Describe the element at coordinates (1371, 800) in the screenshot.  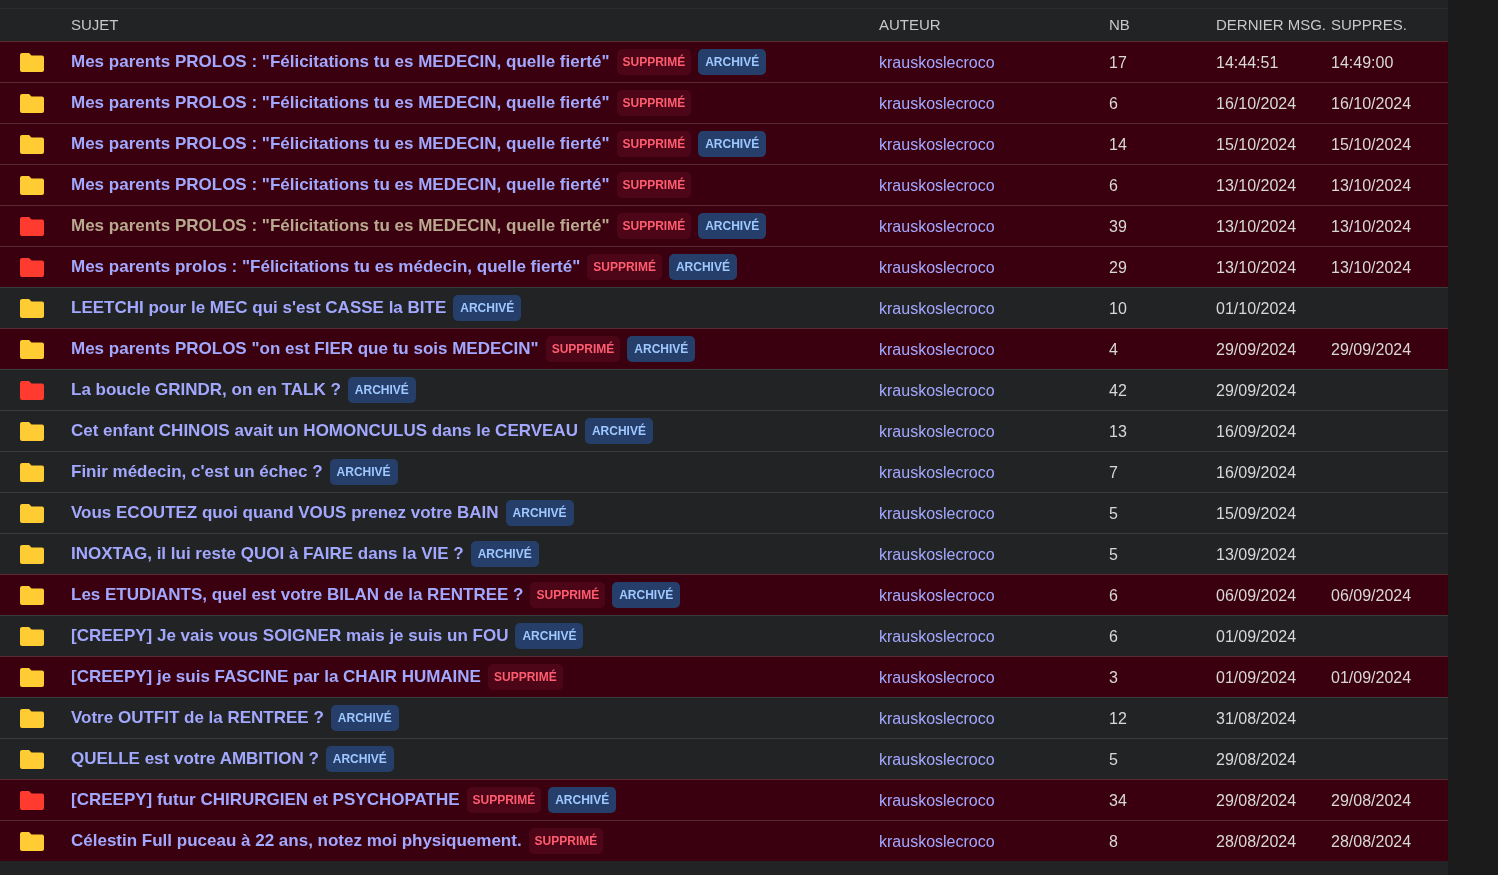
I see `deletion-date: 29/08/2024` at that location.